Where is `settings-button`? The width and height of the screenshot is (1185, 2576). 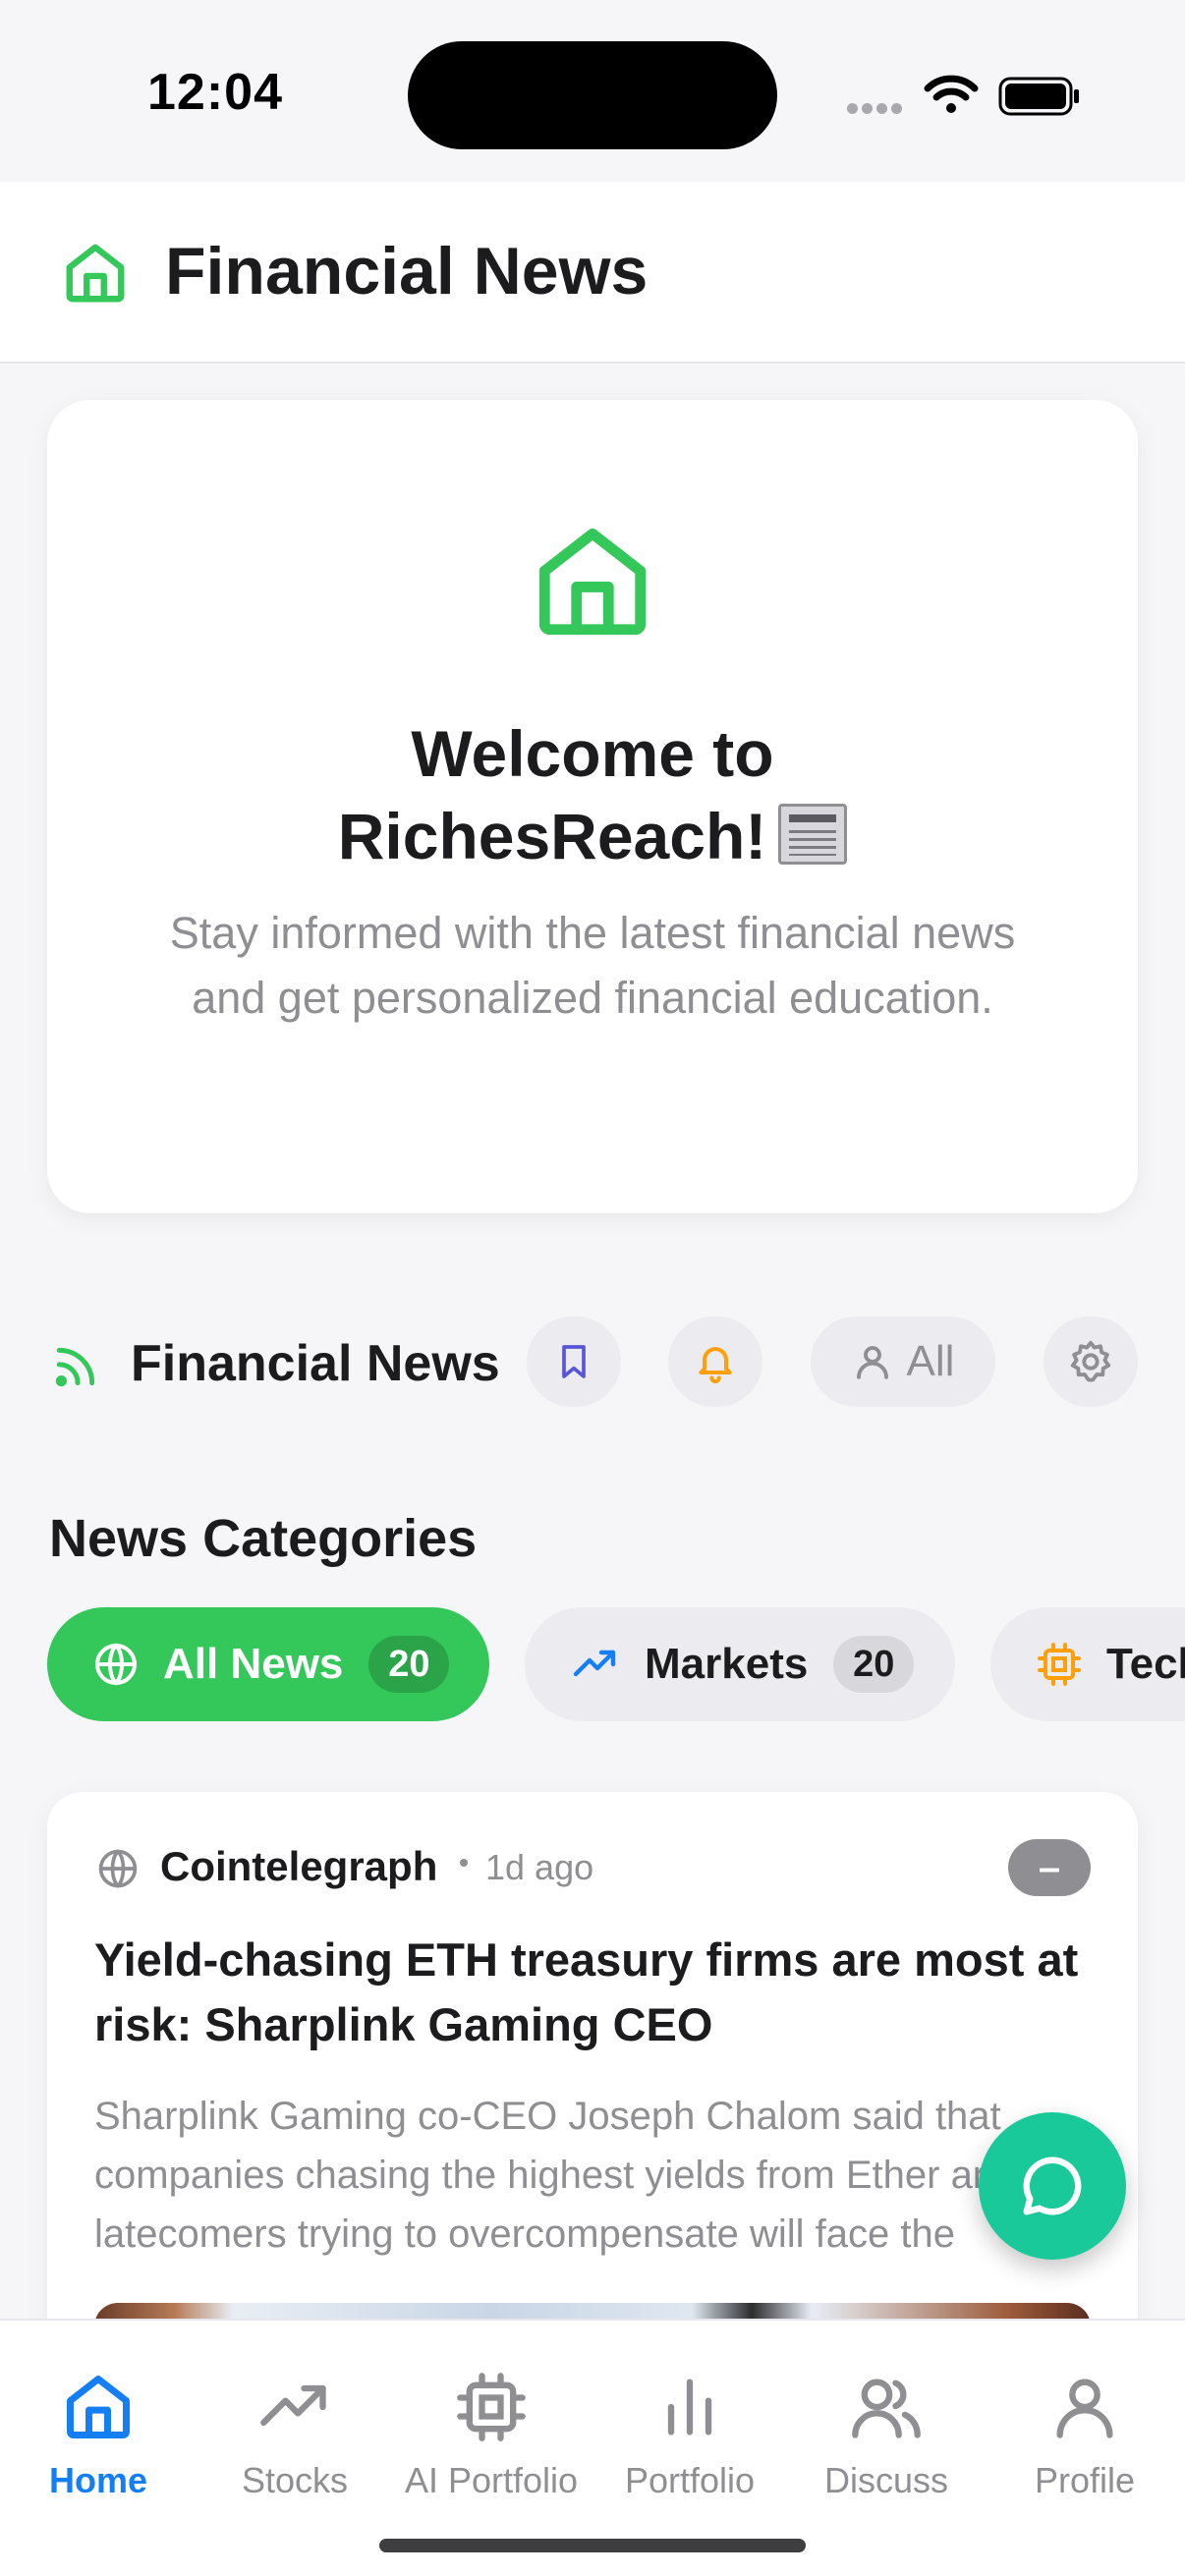 settings-button is located at coordinates (1091, 1361).